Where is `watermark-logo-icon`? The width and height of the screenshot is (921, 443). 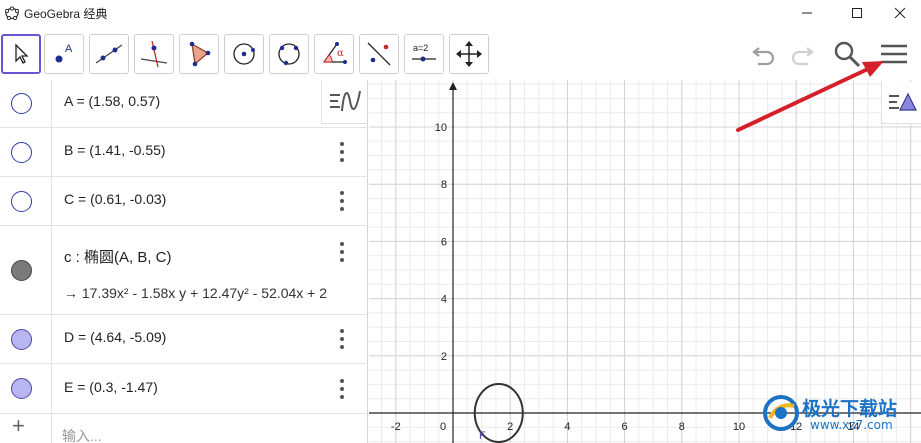 watermark-logo-icon is located at coordinates (781, 413).